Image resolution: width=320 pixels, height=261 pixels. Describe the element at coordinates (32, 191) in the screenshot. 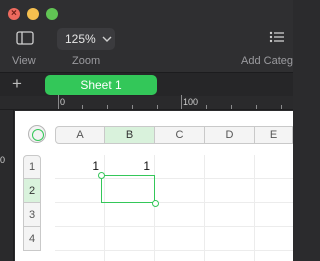

I see `row-header-2: 2` at that location.